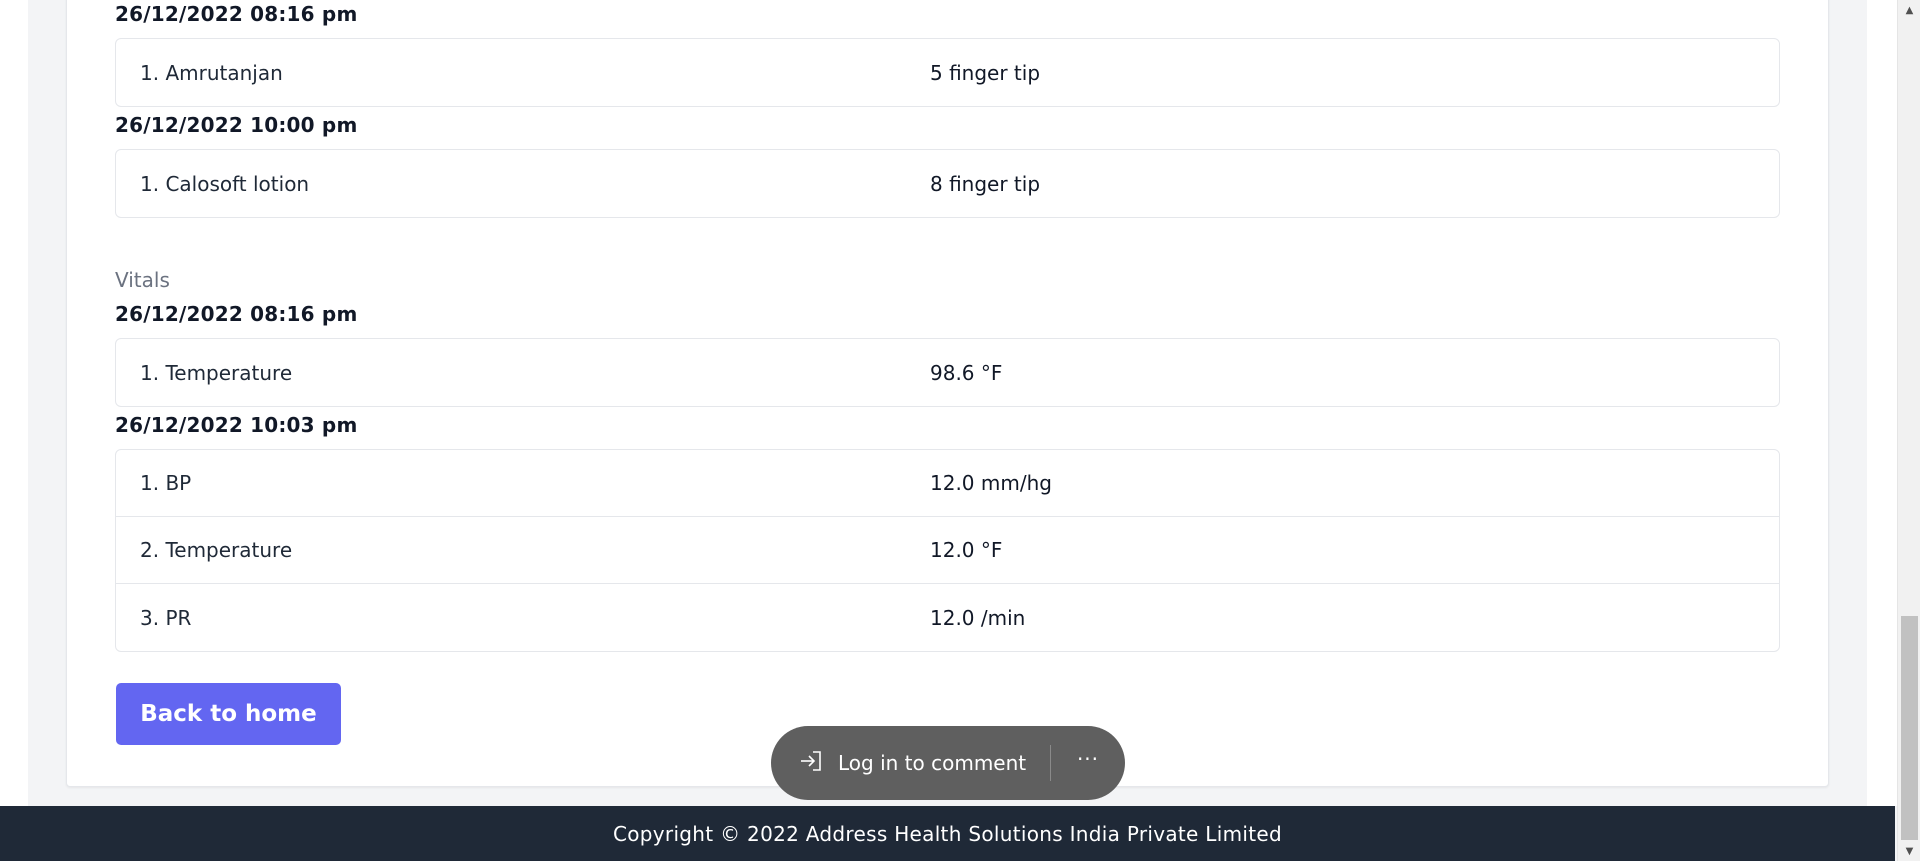 The height and width of the screenshot is (861, 1920). What do you see at coordinates (216, 372) in the screenshot?
I see `vital-name: 1. Temperature` at bounding box center [216, 372].